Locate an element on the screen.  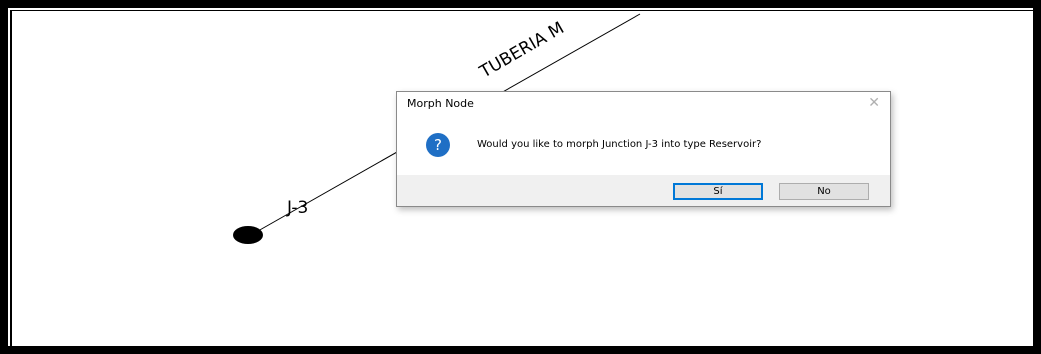
no-button: No is located at coordinates (824, 191).